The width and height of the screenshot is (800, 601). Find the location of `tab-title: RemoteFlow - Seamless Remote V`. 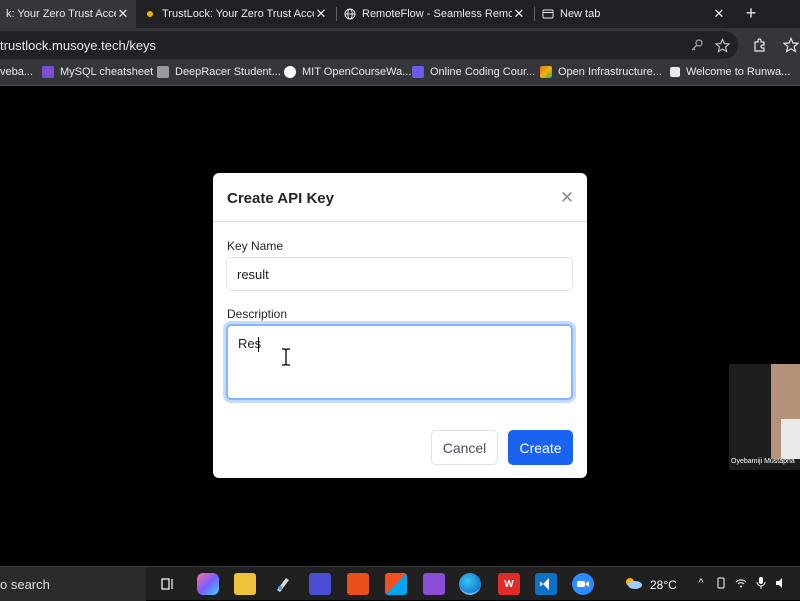

tab-title: RemoteFlow - Seamless Remote V is located at coordinates (437, 14).